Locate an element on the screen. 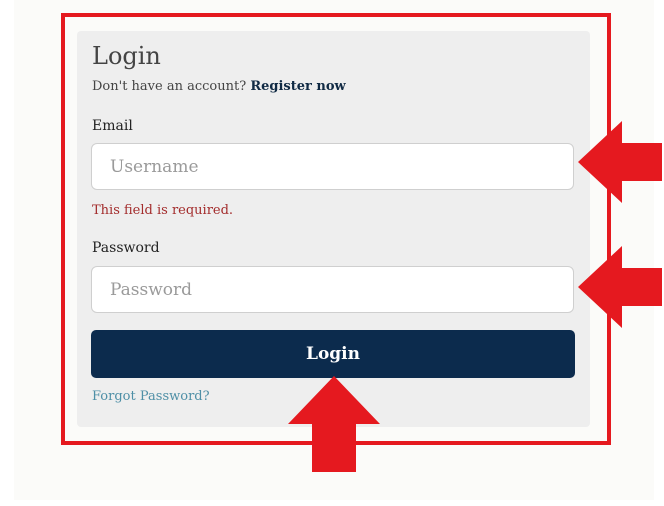 The image size is (664, 506). page-title: Login is located at coordinates (126, 56).